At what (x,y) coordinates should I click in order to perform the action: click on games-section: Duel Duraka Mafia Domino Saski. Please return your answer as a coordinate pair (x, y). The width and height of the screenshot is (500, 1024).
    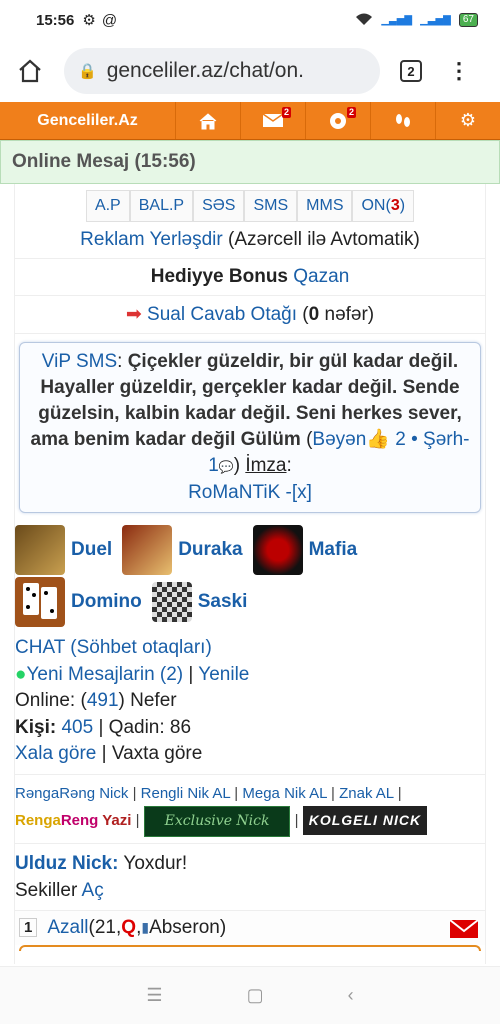
    Looking at the image, I should click on (250, 577).